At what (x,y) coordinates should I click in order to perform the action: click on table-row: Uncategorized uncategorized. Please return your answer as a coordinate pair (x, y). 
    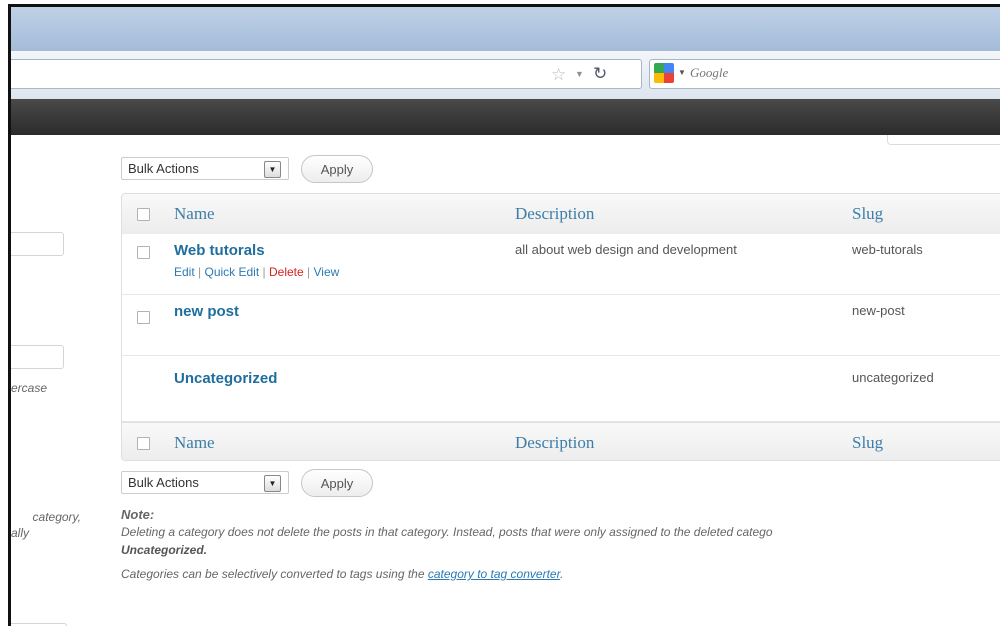
    Looking at the image, I should click on (561, 389).